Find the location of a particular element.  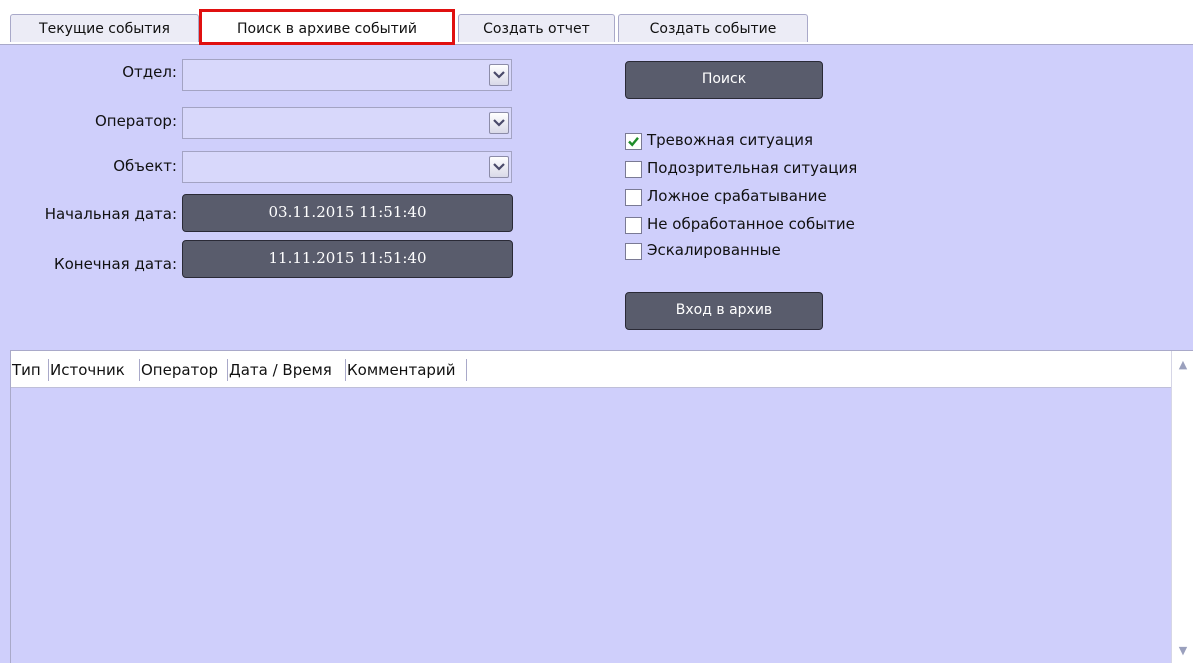

checkbox-label: Подозрительная ситуация is located at coordinates (752, 168).